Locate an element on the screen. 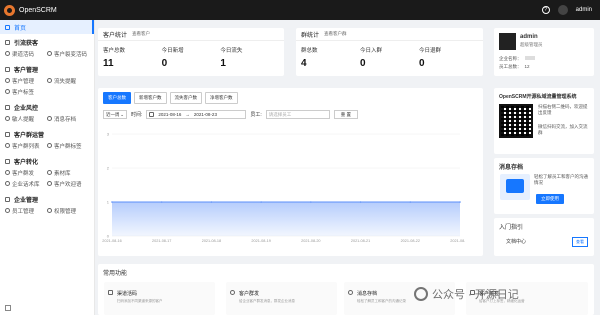  promo-desc-2: 微信扫码交流，加入交流群 is located at coordinates (563, 129).